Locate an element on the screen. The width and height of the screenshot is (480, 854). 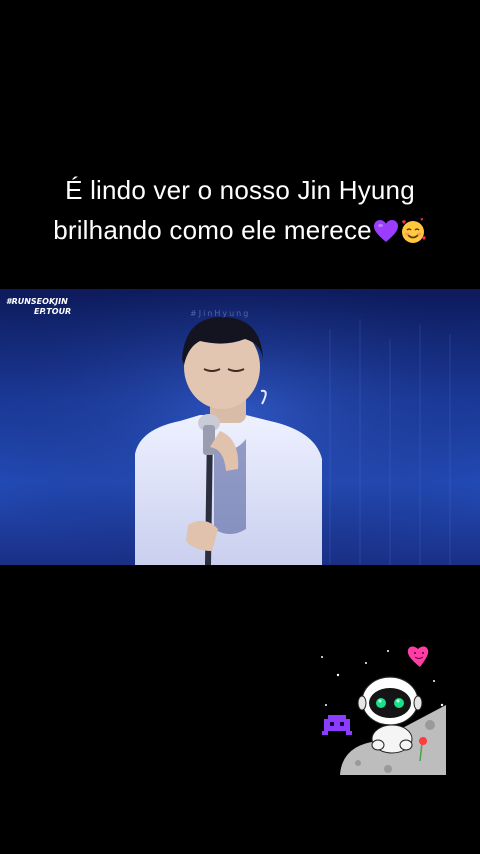
faint-watermark: #JinHyung is located at coordinates (220, 313).